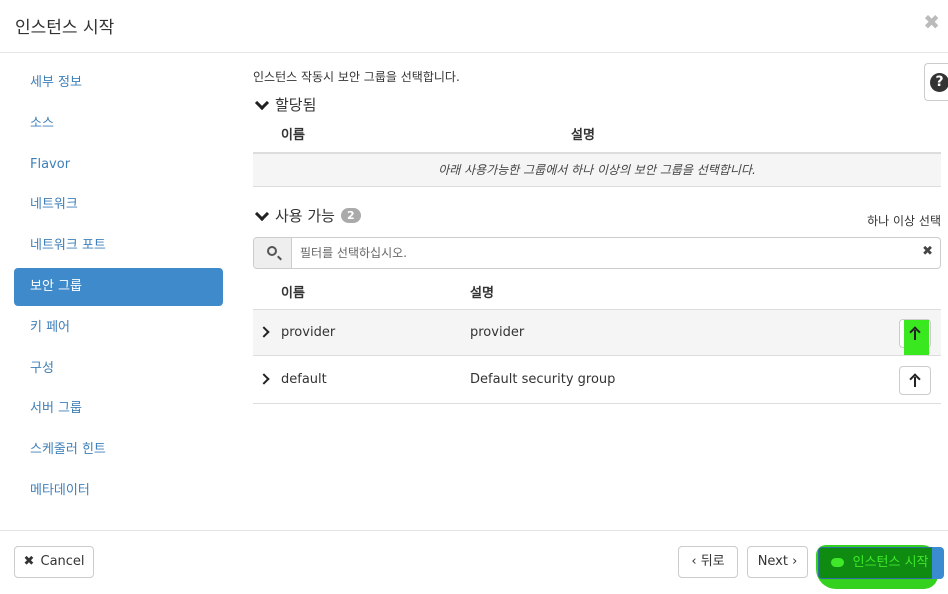 Image resolution: width=948 pixels, height=594 pixels. I want to click on launch-instance-button: 인스턴스 시작, so click(881, 563).